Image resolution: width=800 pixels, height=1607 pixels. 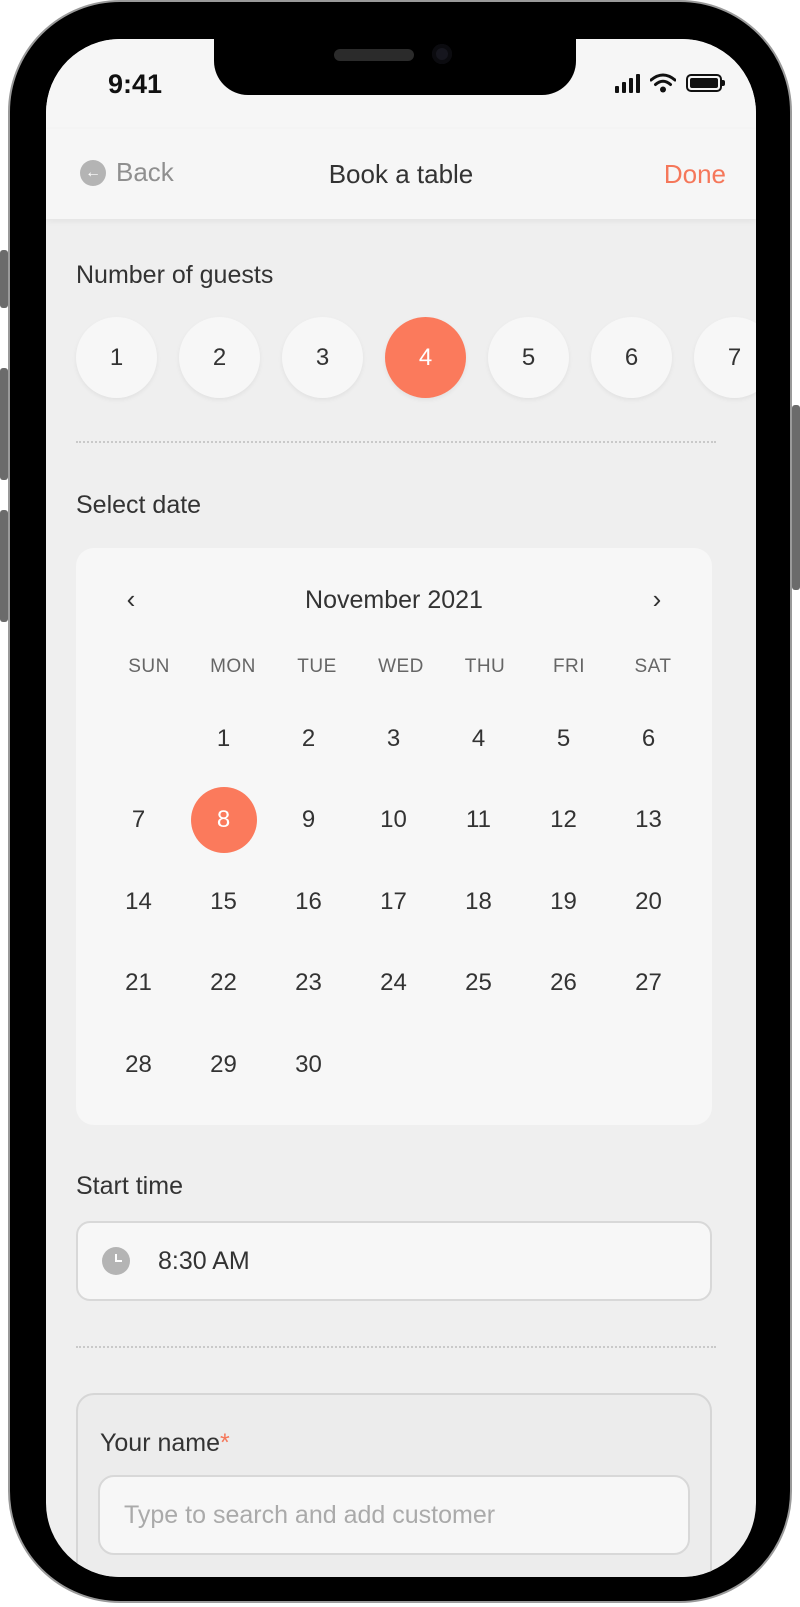 I want to click on calendar-day-21: 21, so click(x=138, y=984).